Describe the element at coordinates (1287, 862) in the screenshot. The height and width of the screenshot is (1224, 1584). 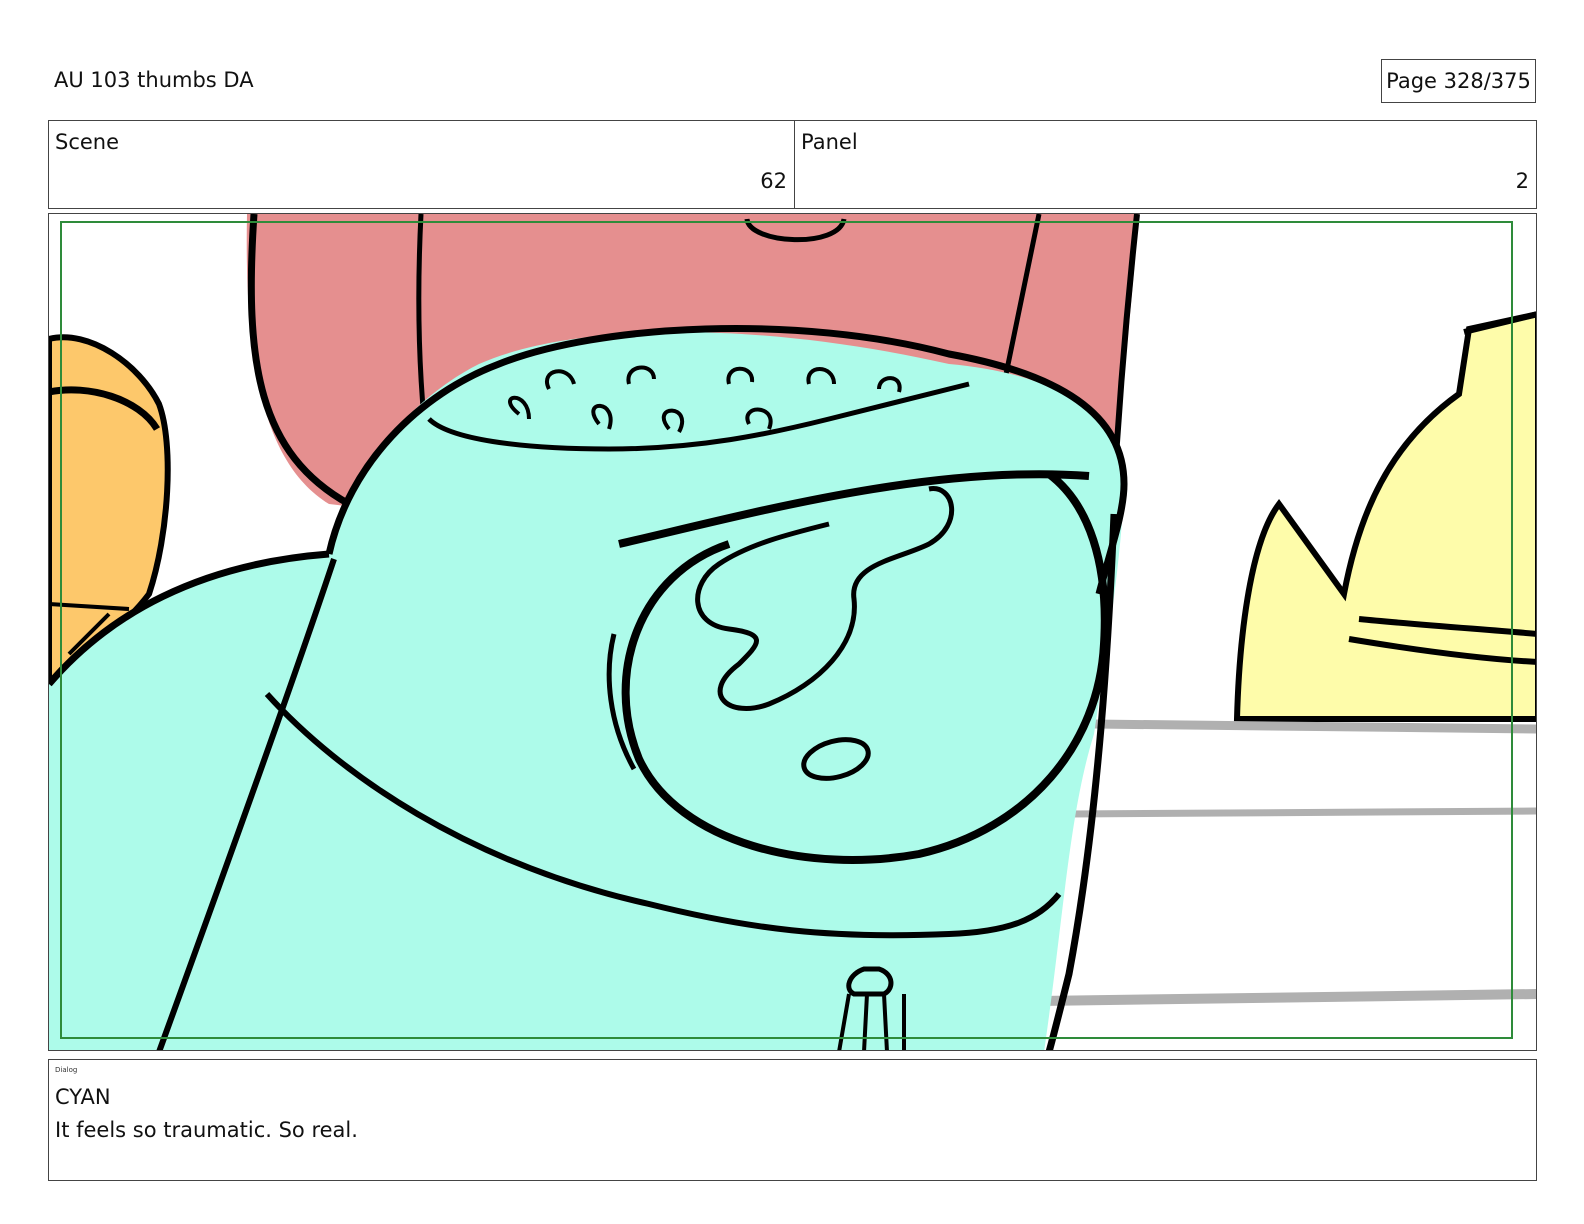
I see `table-lines` at that location.